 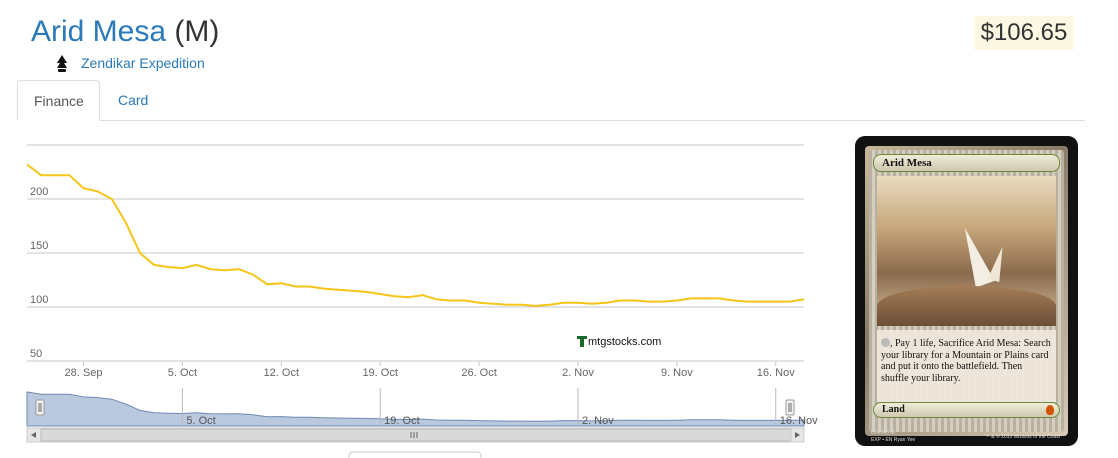 What do you see at coordinates (598, 421) in the screenshot?
I see `navigator-tick-label: 2. Nov` at bounding box center [598, 421].